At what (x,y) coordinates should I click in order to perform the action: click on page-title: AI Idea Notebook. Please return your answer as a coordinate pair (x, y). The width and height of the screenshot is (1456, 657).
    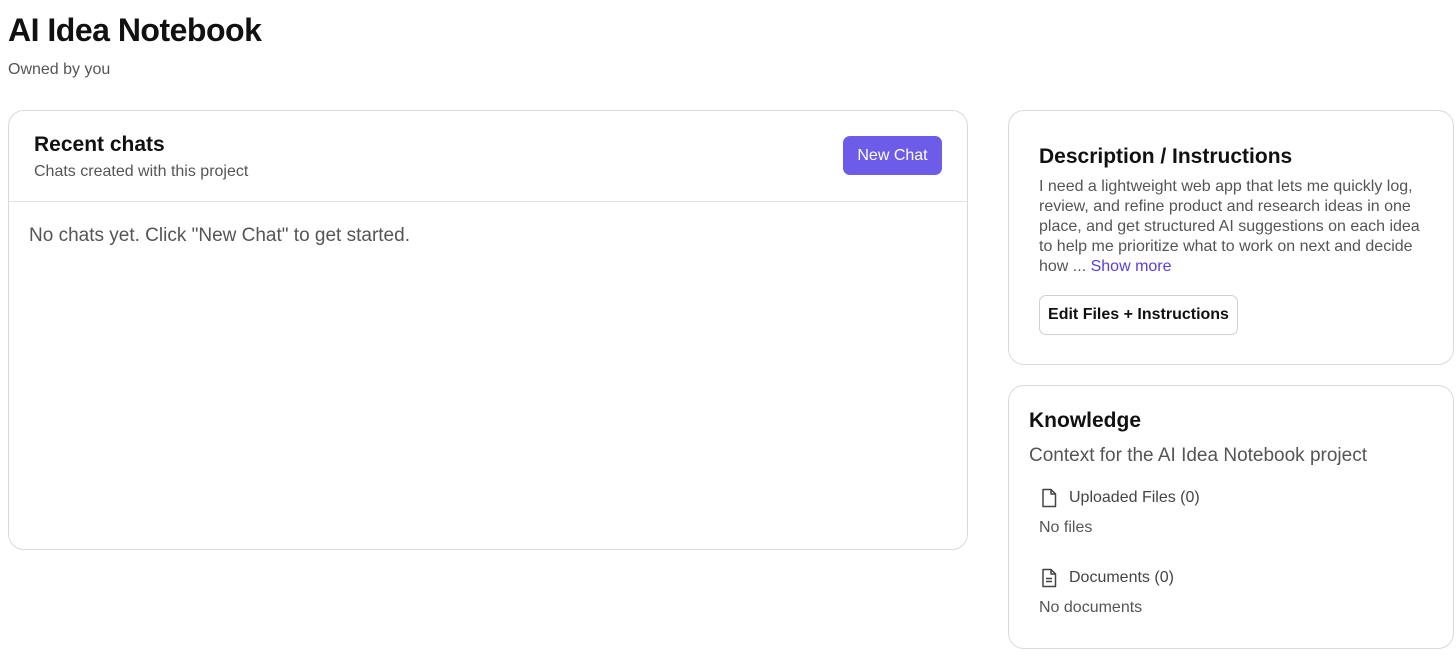
    Looking at the image, I should click on (135, 30).